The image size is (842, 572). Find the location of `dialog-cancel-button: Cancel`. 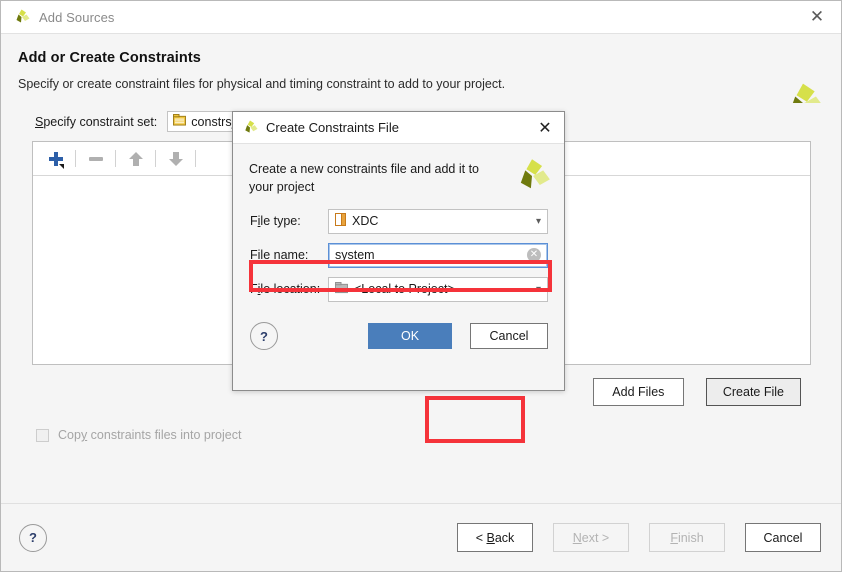

dialog-cancel-button: Cancel is located at coordinates (509, 336).